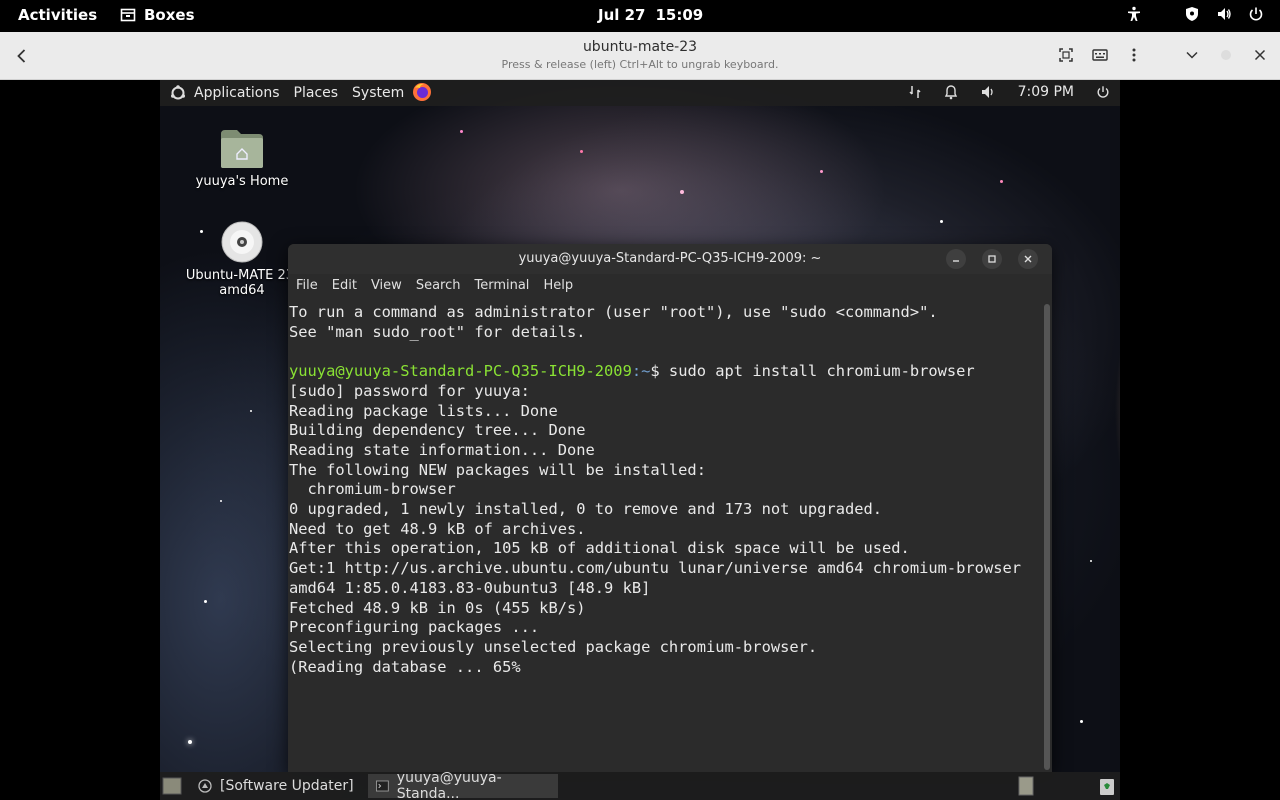 The width and height of the screenshot is (1280, 800). Describe the element at coordinates (558, 285) in the screenshot. I see `menu-help: Help` at that location.